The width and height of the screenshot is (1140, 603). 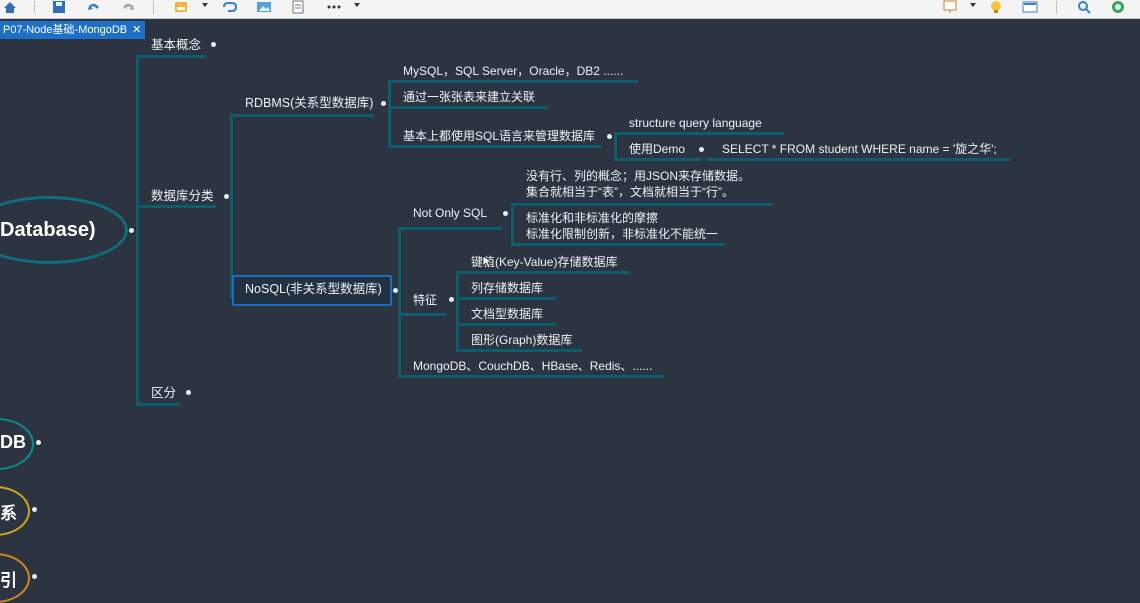 I want to click on topic-features: 特征, so click(x=425, y=300).